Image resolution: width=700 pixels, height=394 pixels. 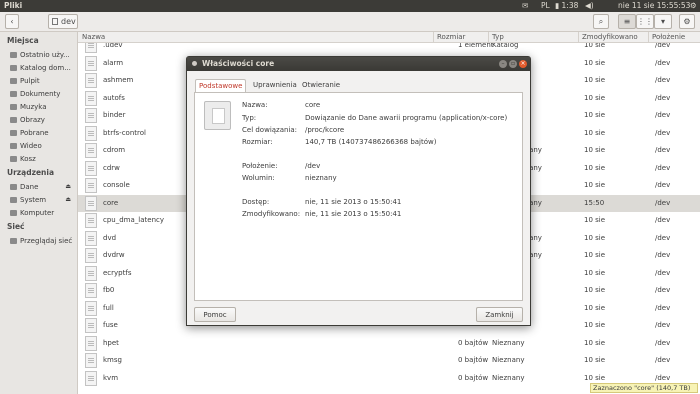 I want to click on column-header-name: Nazwa, so click(x=93, y=37).